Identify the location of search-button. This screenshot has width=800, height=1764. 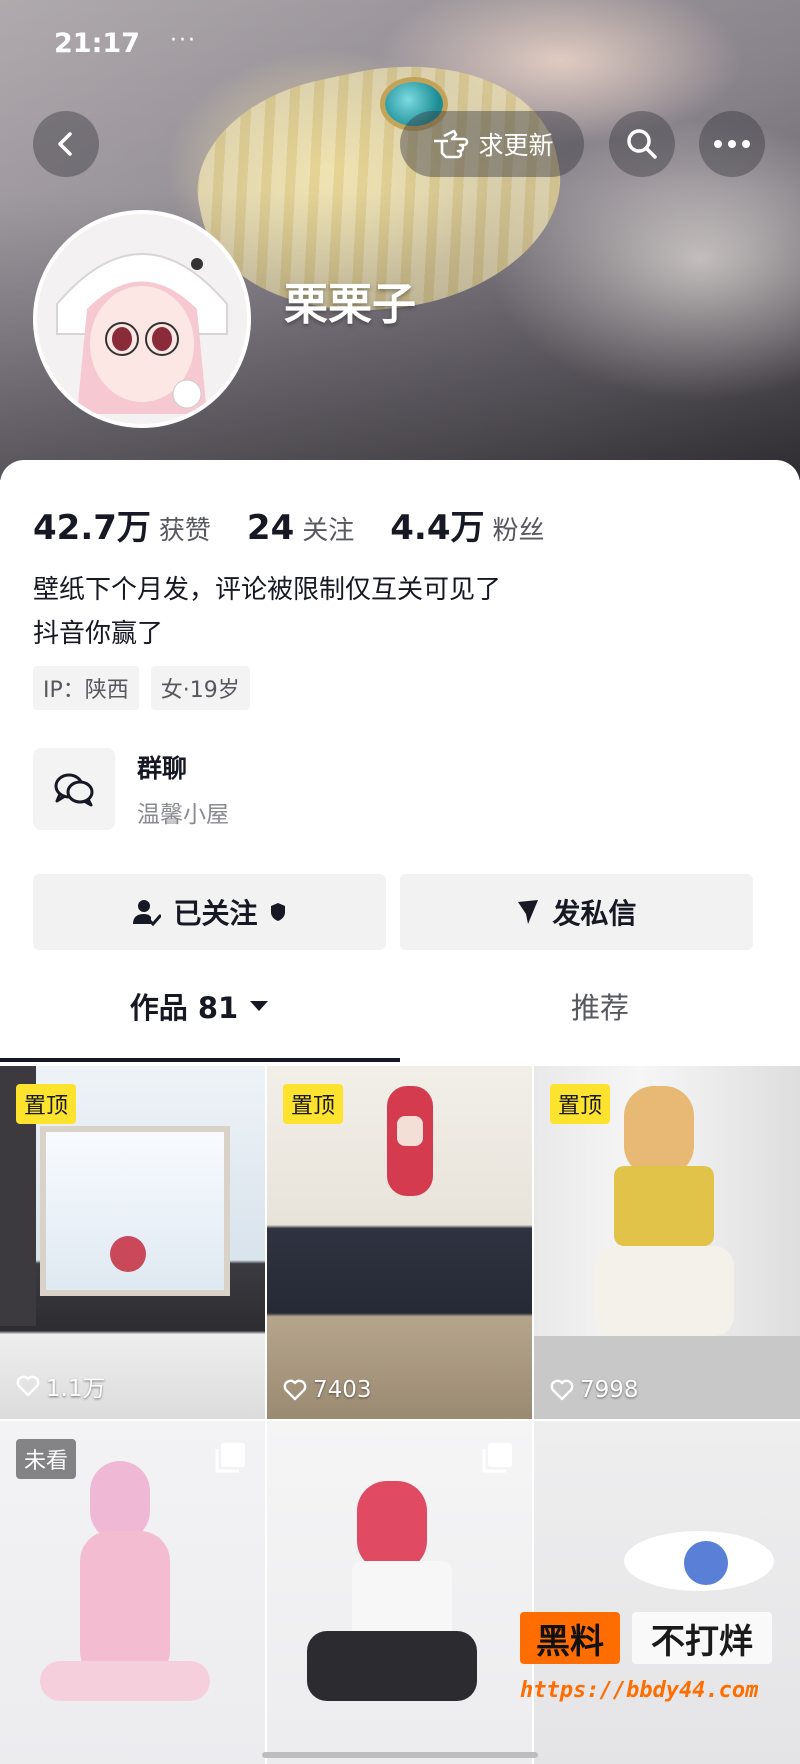
(642, 144).